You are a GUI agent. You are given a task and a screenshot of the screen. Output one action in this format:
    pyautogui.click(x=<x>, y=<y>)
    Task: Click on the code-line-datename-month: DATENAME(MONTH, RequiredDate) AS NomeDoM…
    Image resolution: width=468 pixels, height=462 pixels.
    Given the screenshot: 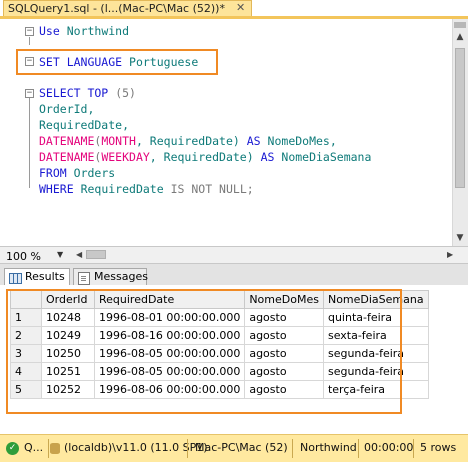 What is the action you would take?
    pyautogui.click(x=188, y=141)
    